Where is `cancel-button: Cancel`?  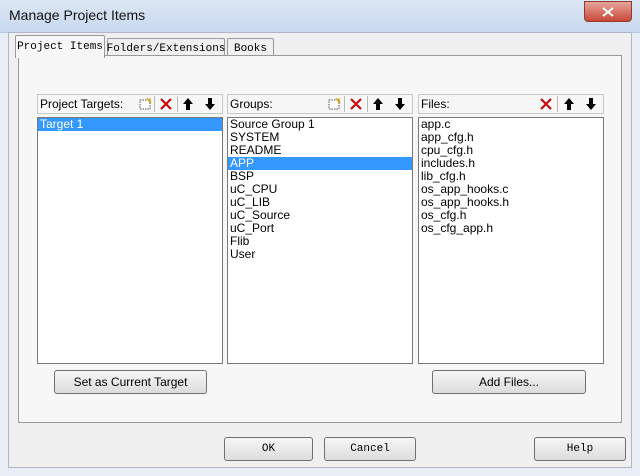 cancel-button: Cancel is located at coordinates (370, 449).